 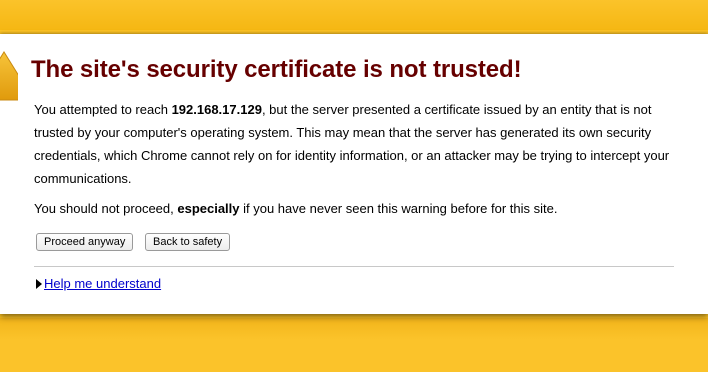 I want to click on disclosure-triangle-icon, so click(x=39, y=284).